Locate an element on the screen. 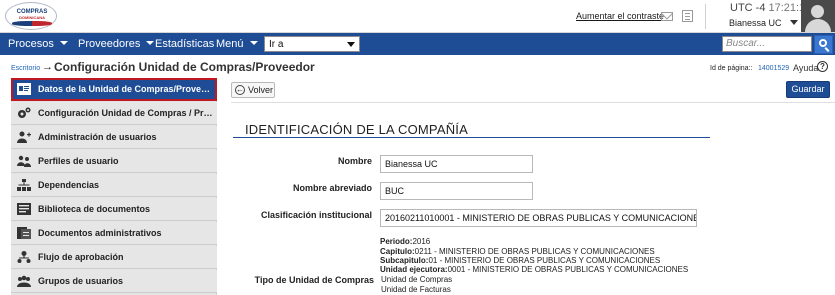 This screenshot has height=295, width=835. section-divider is located at coordinates (471, 137).